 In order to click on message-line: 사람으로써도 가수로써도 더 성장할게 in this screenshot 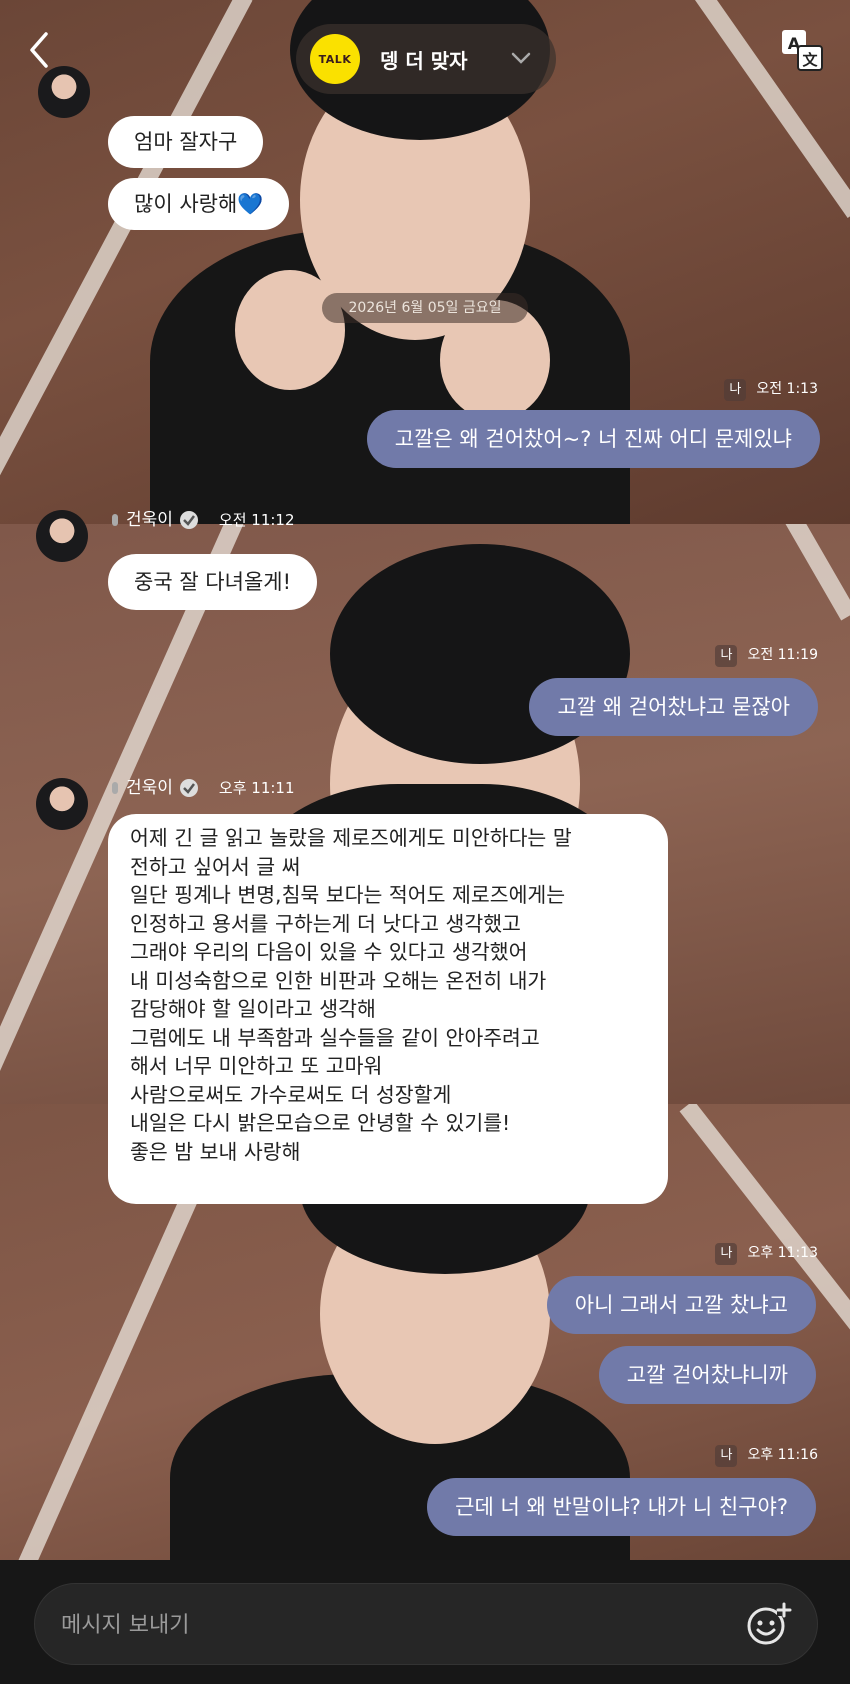, I will do `click(291, 1094)`.